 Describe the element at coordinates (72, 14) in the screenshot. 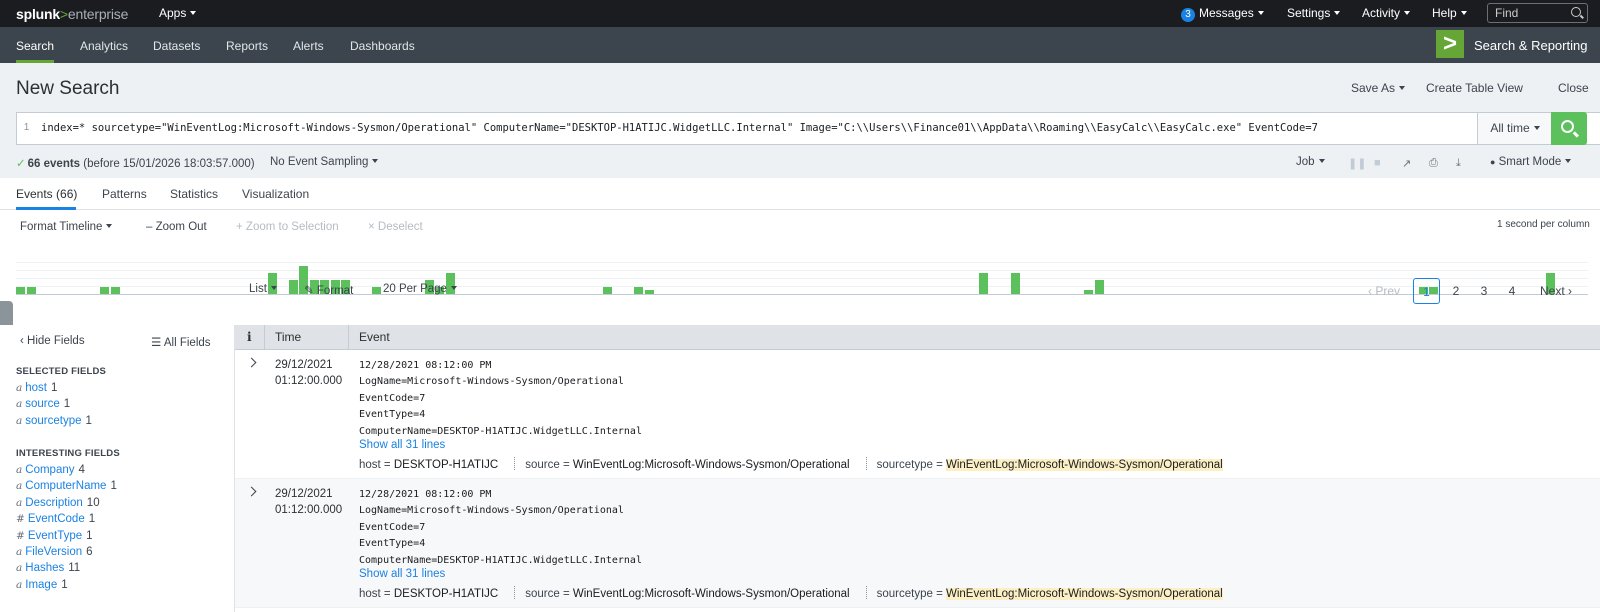

I see `splunk-logo: splunk>enterprise` at that location.